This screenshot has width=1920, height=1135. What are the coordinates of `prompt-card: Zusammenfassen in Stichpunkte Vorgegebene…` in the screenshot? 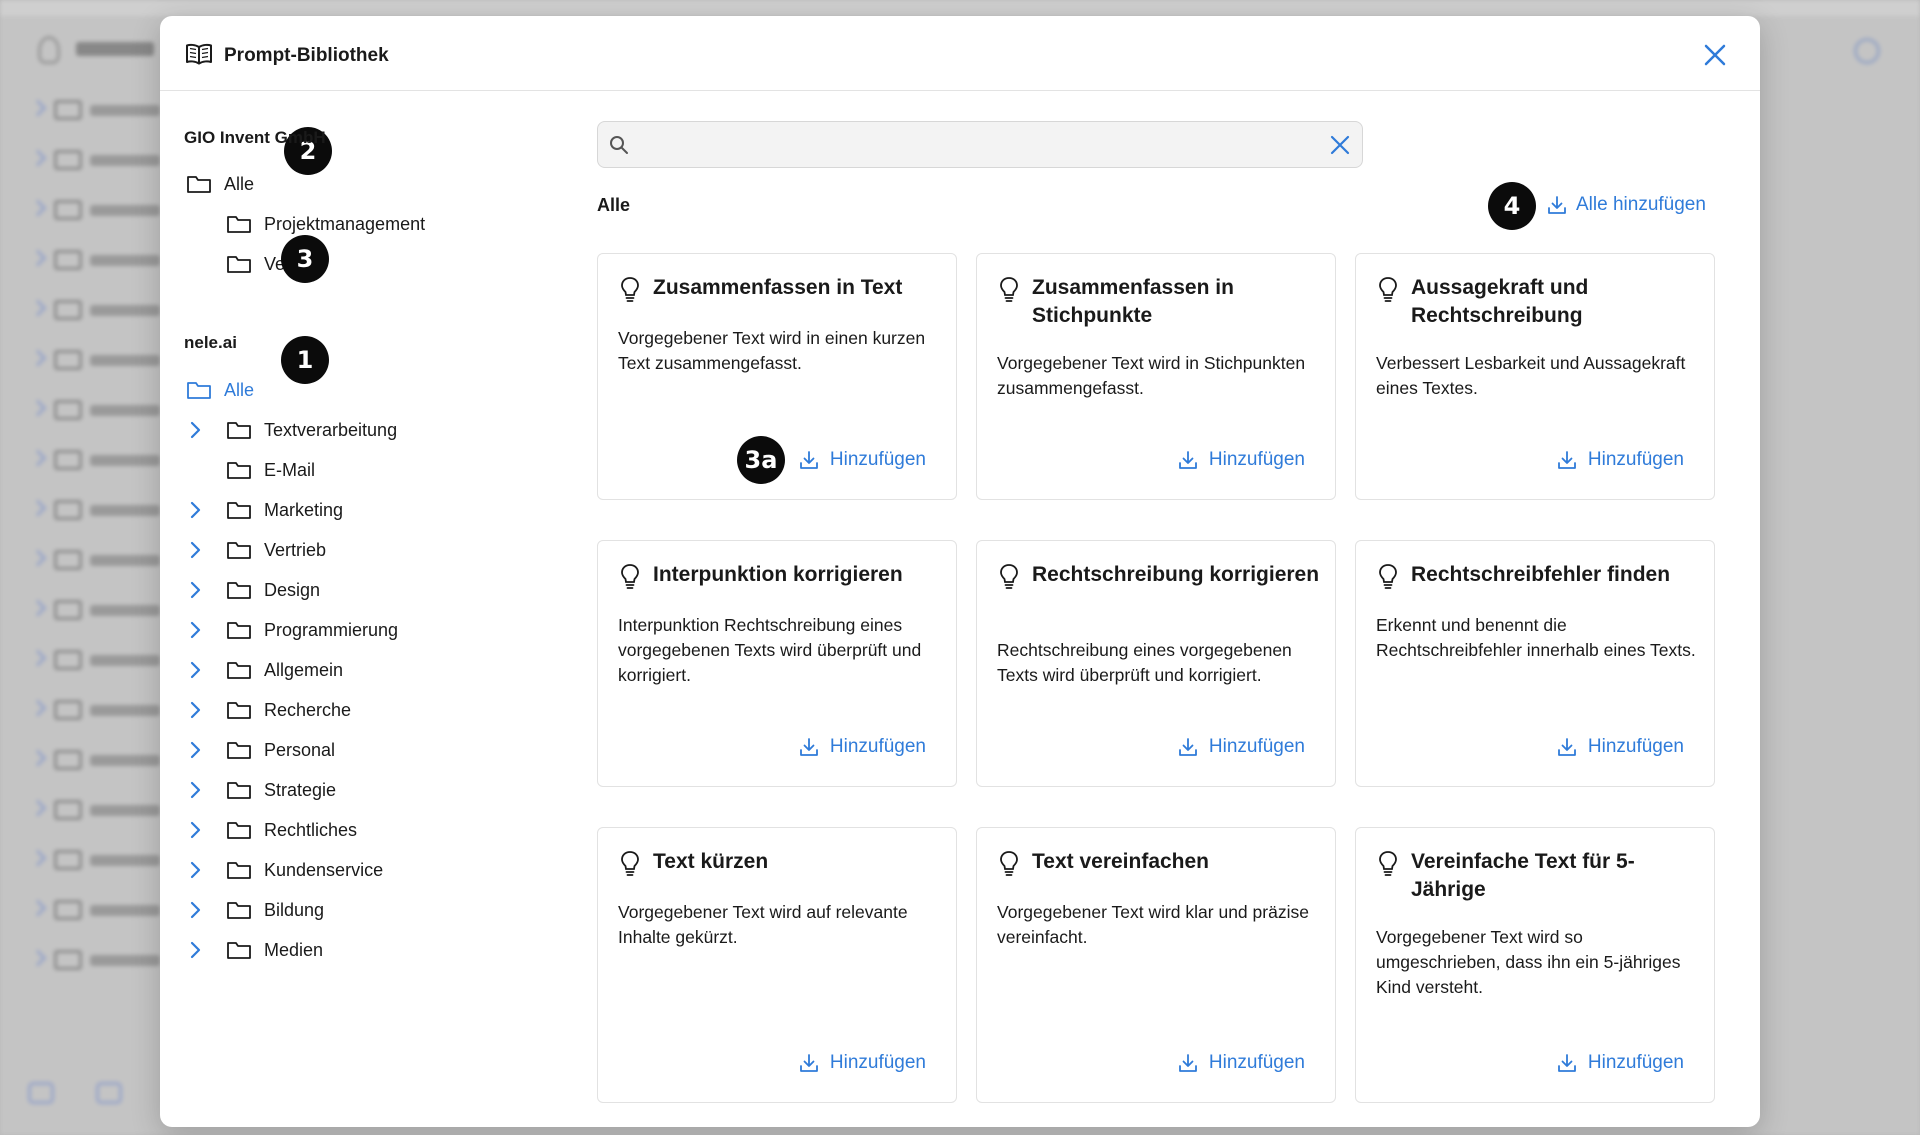 It's located at (1156, 376).